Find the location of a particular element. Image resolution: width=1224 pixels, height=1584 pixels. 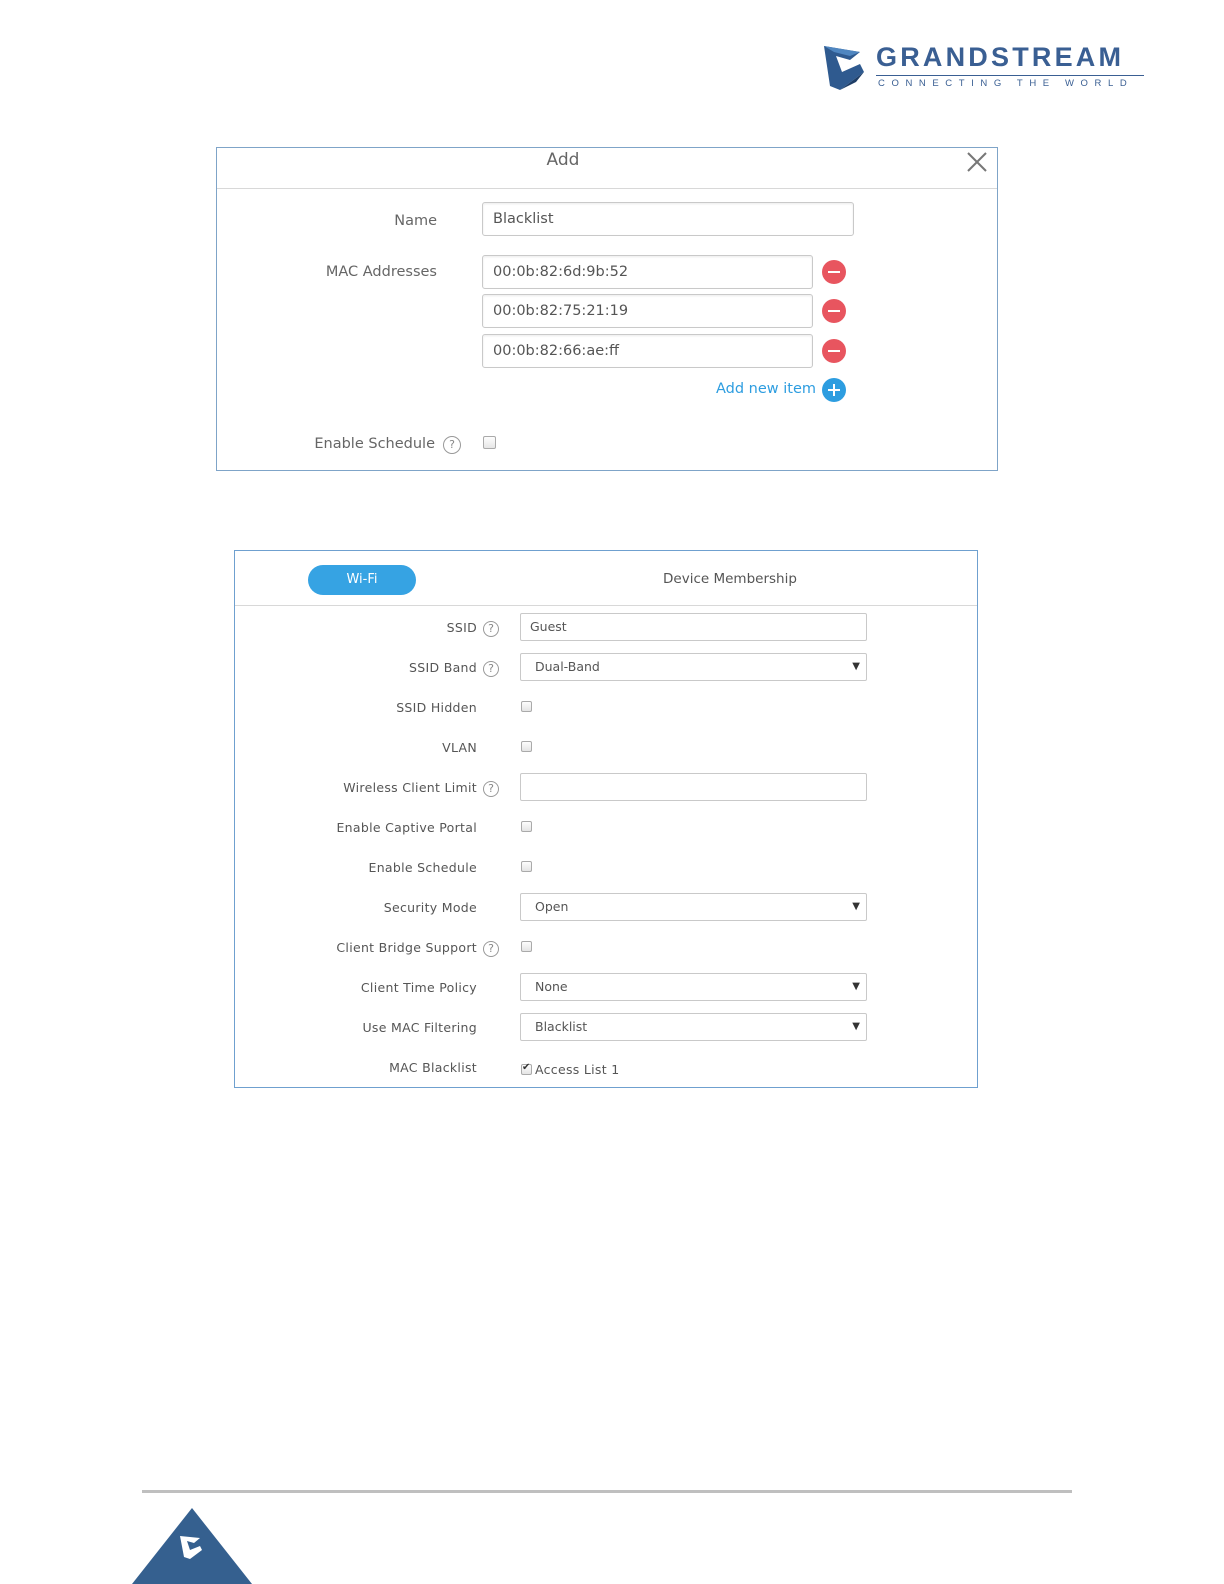

client-time-policy-label: Client Time Policy is located at coordinates (418, 987).